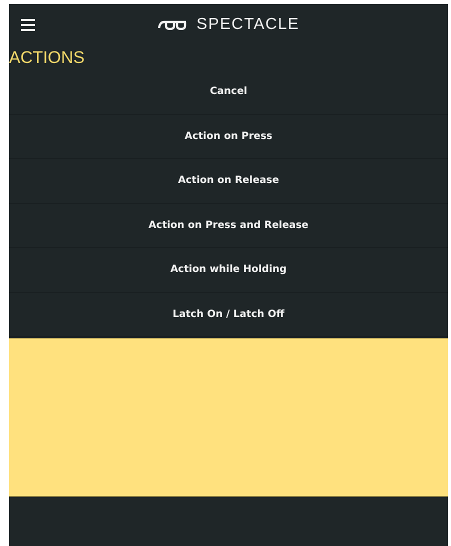 The width and height of the screenshot is (451, 546). I want to click on action-item: Action on Press, so click(228, 136).